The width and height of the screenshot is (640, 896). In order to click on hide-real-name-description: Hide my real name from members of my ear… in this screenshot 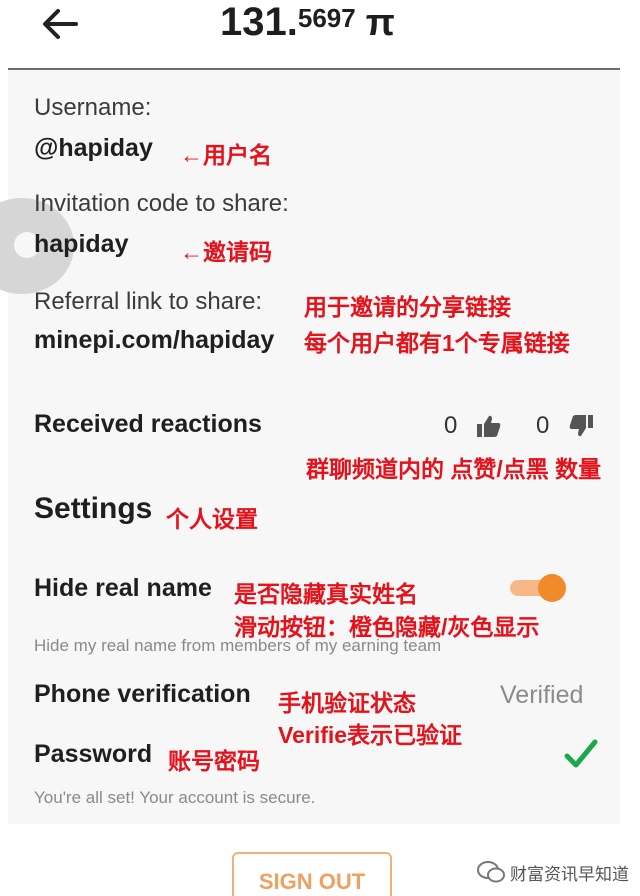, I will do `click(238, 645)`.